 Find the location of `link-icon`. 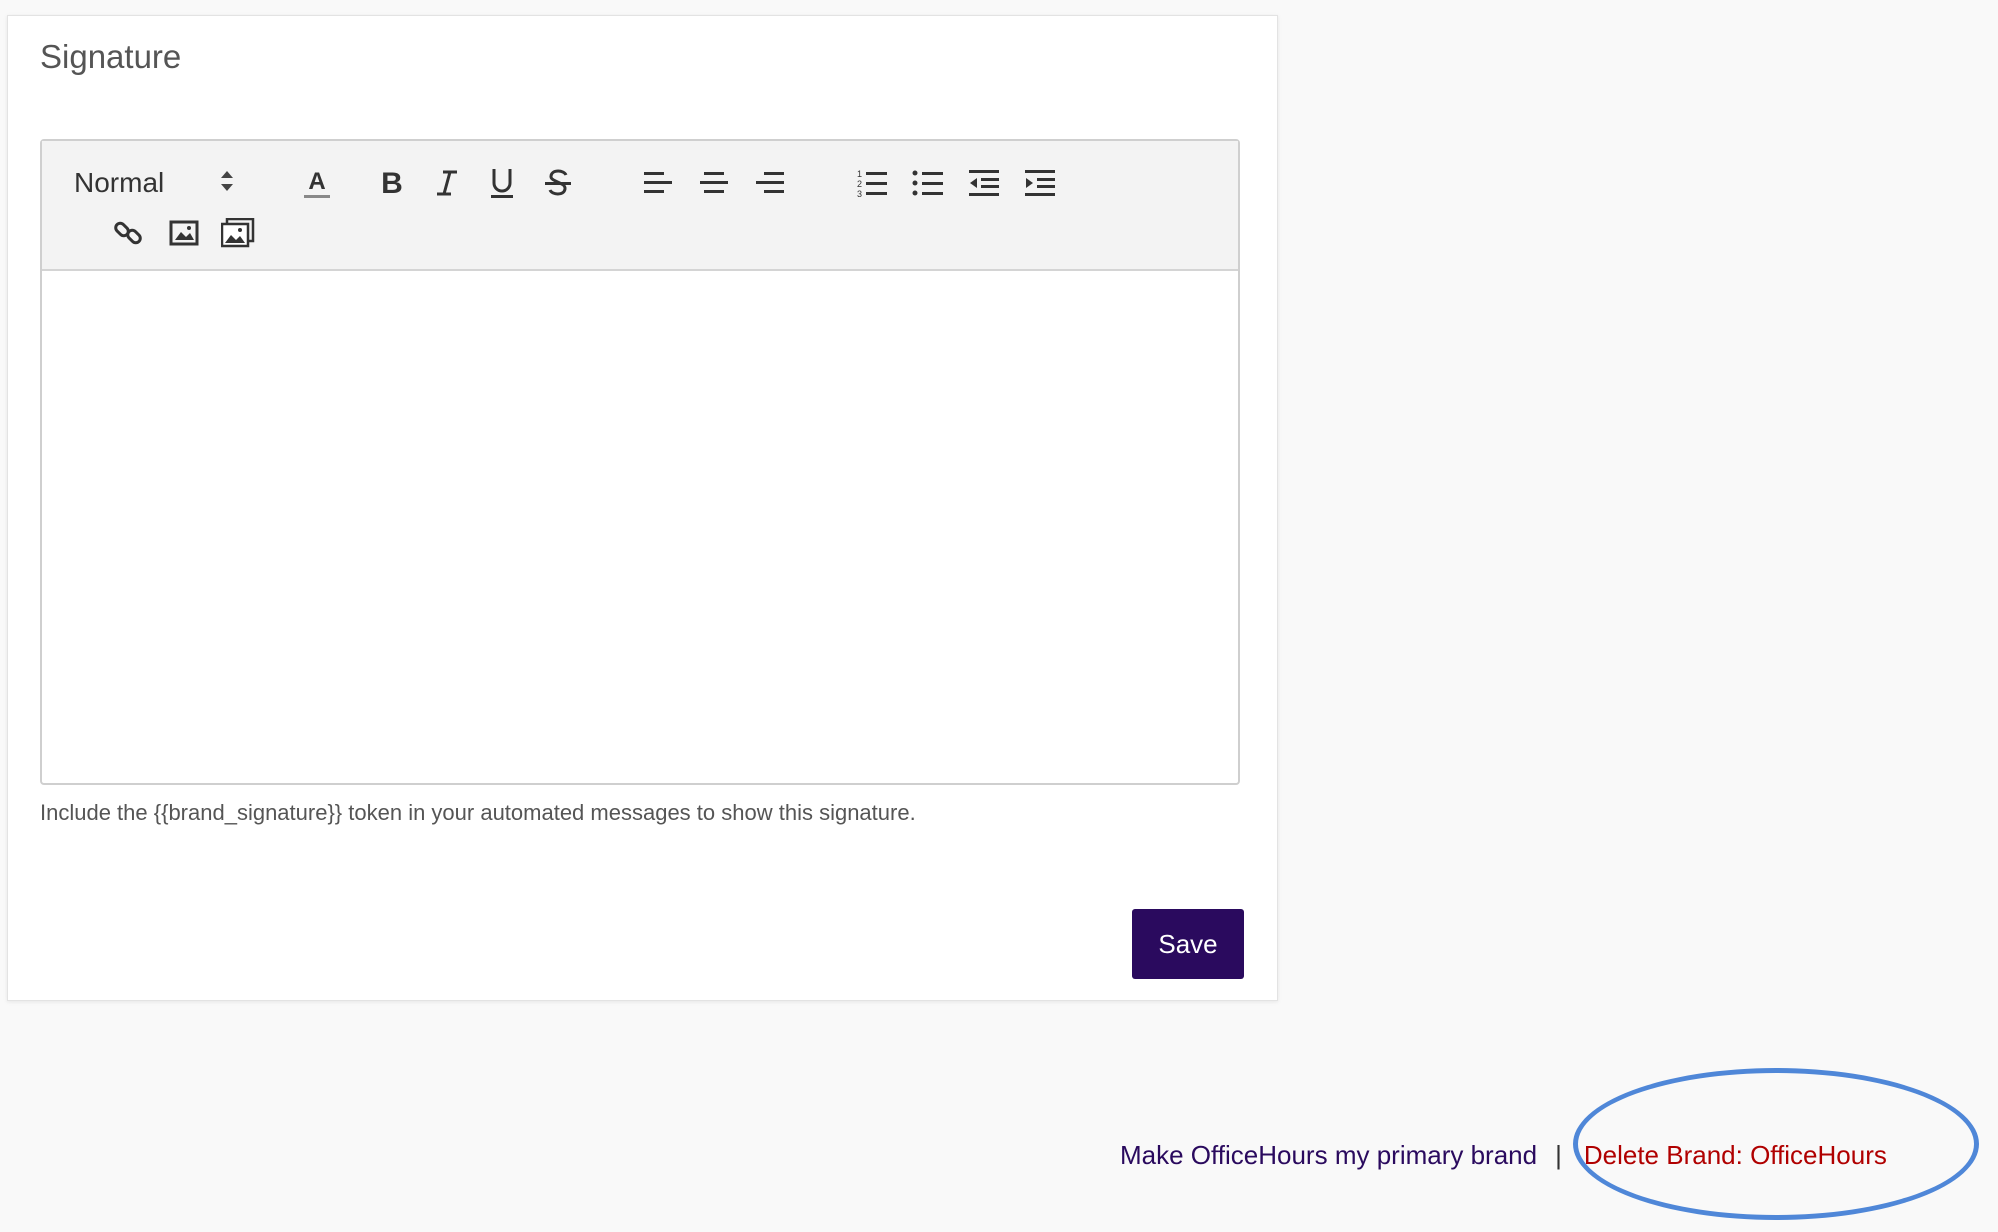

link-icon is located at coordinates (128, 233).